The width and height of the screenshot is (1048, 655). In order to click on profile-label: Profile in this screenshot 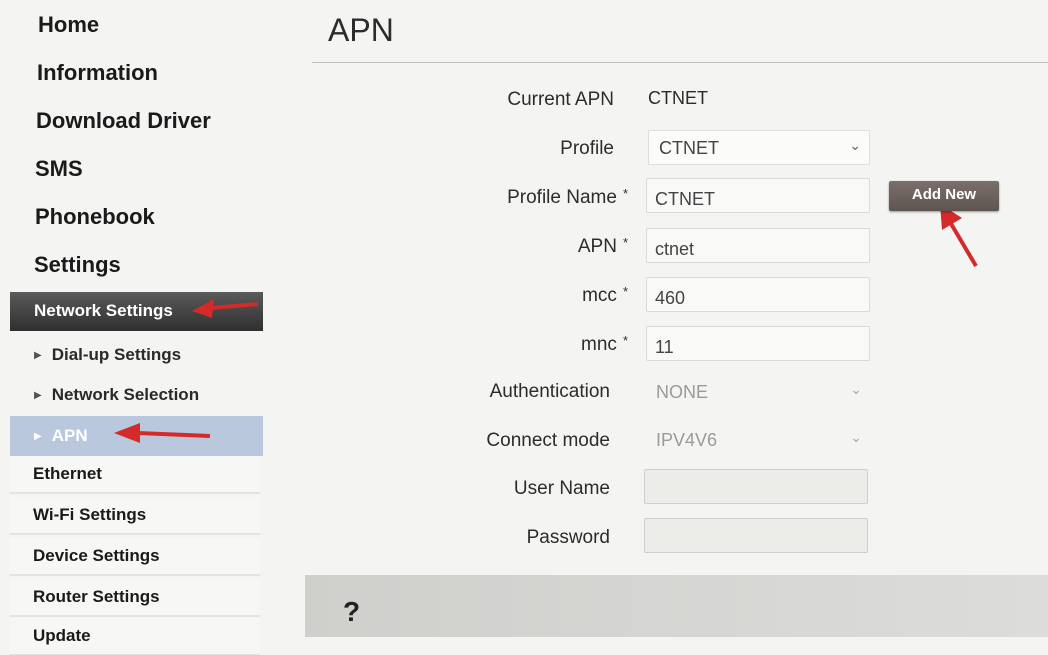, I will do `click(587, 148)`.